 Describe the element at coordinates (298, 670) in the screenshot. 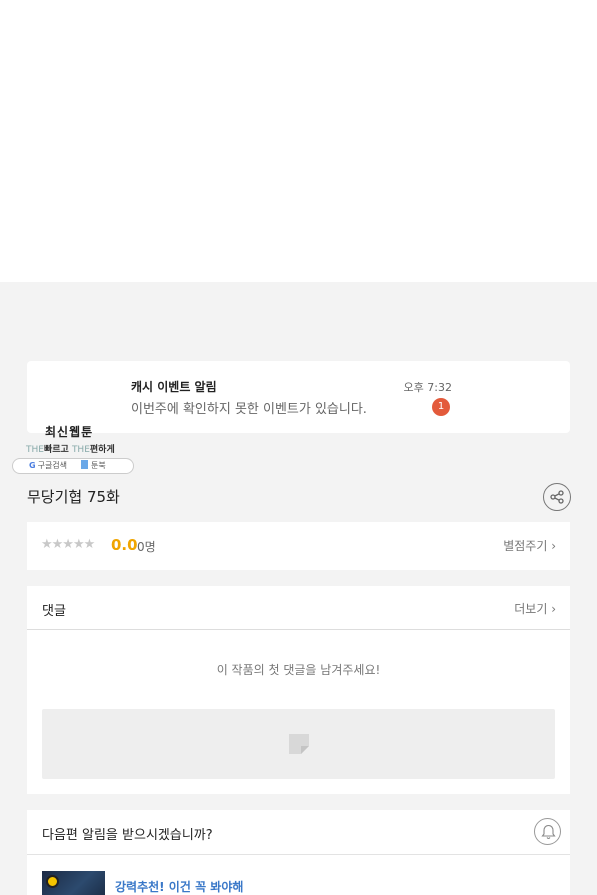

I see `comments-empty-message: 이 작품의 첫 댓글을 남겨주세요!` at that location.